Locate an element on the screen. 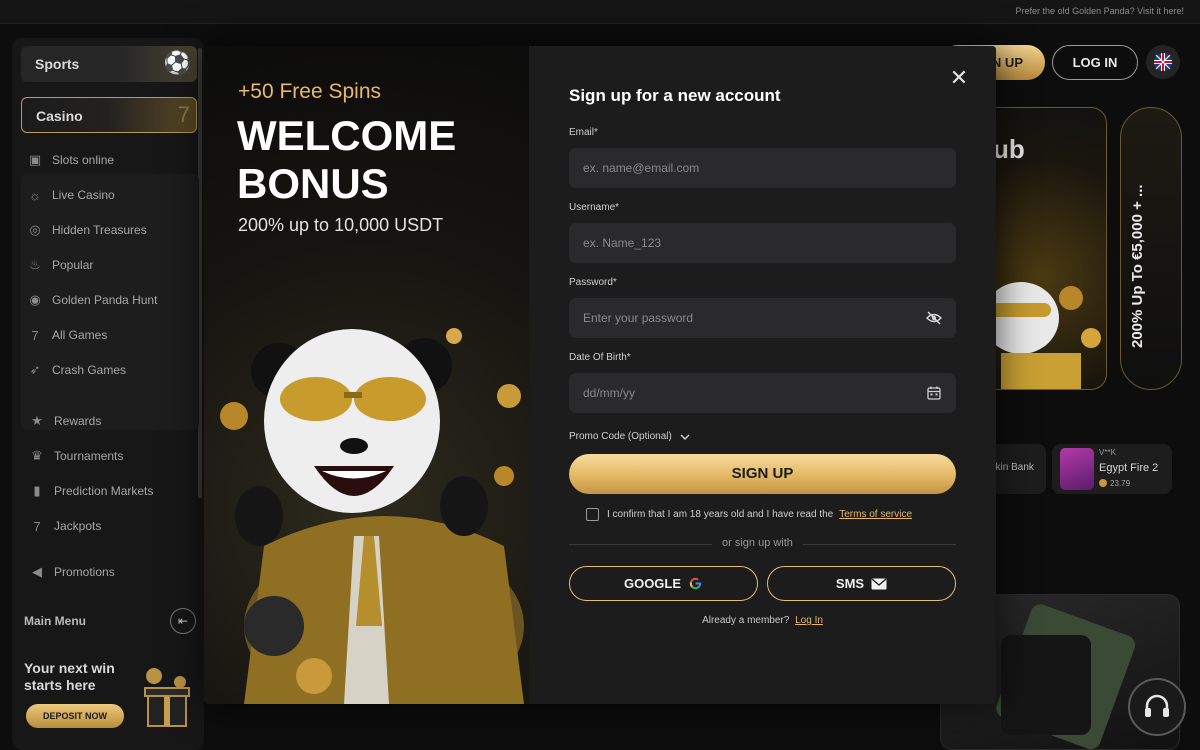 This screenshot has height=750, width=1200. sidebar-item-tournaments: ♛ Tournaments is located at coordinates (75, 456).